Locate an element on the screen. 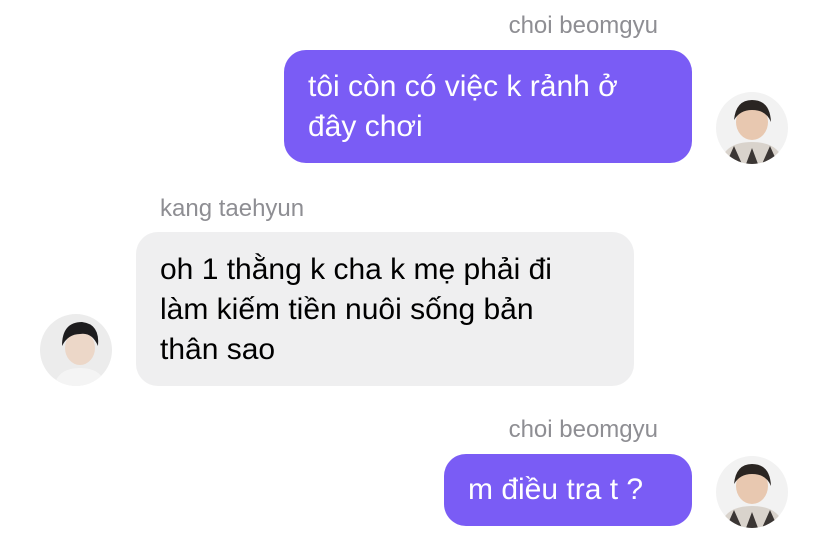  message-text-line: làm kiếm tiền nuôi sống bản is located at coordinates (347, 309).